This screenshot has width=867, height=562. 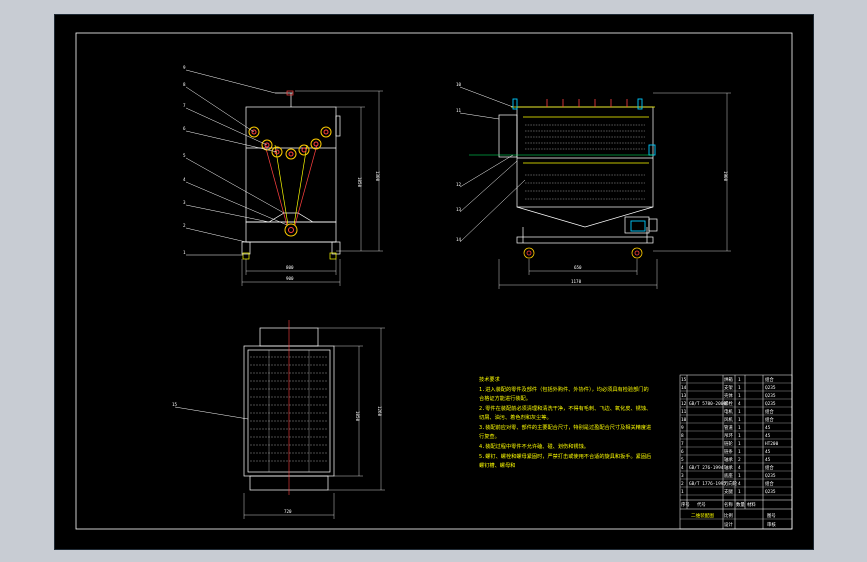 I want to click on side-racks, so click(x=585, y=162).